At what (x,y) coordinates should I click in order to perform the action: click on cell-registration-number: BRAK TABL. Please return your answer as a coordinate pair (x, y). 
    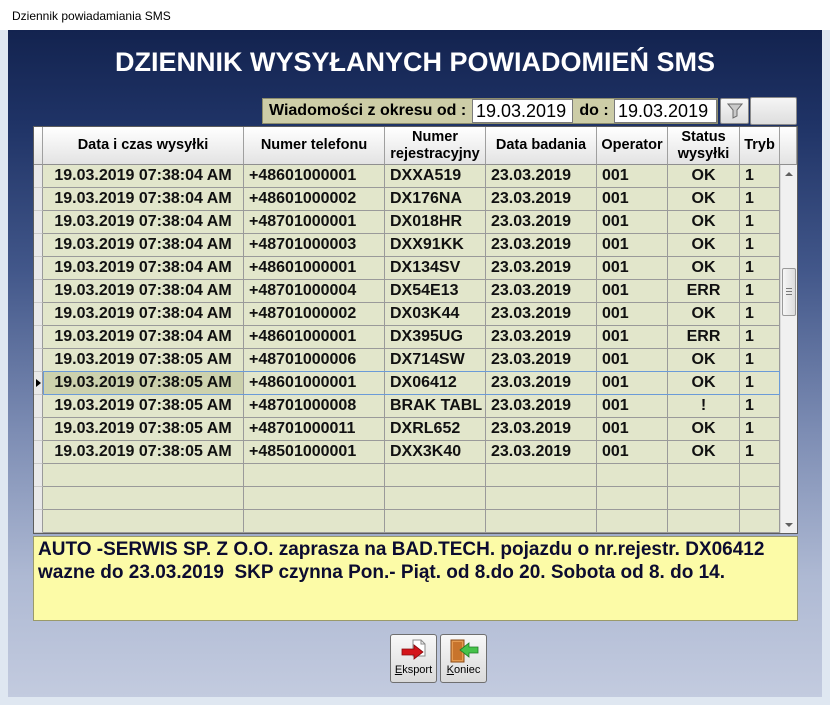
    Looking at the image, I should click on (435, 406).